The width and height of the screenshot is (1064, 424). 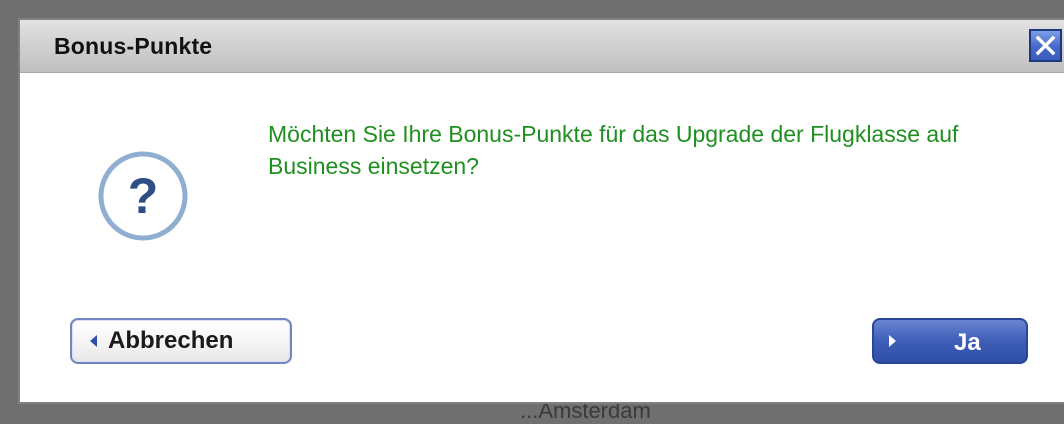 I want to click on cancel-button-label: Abbrechen, so click(x=171, y=340).